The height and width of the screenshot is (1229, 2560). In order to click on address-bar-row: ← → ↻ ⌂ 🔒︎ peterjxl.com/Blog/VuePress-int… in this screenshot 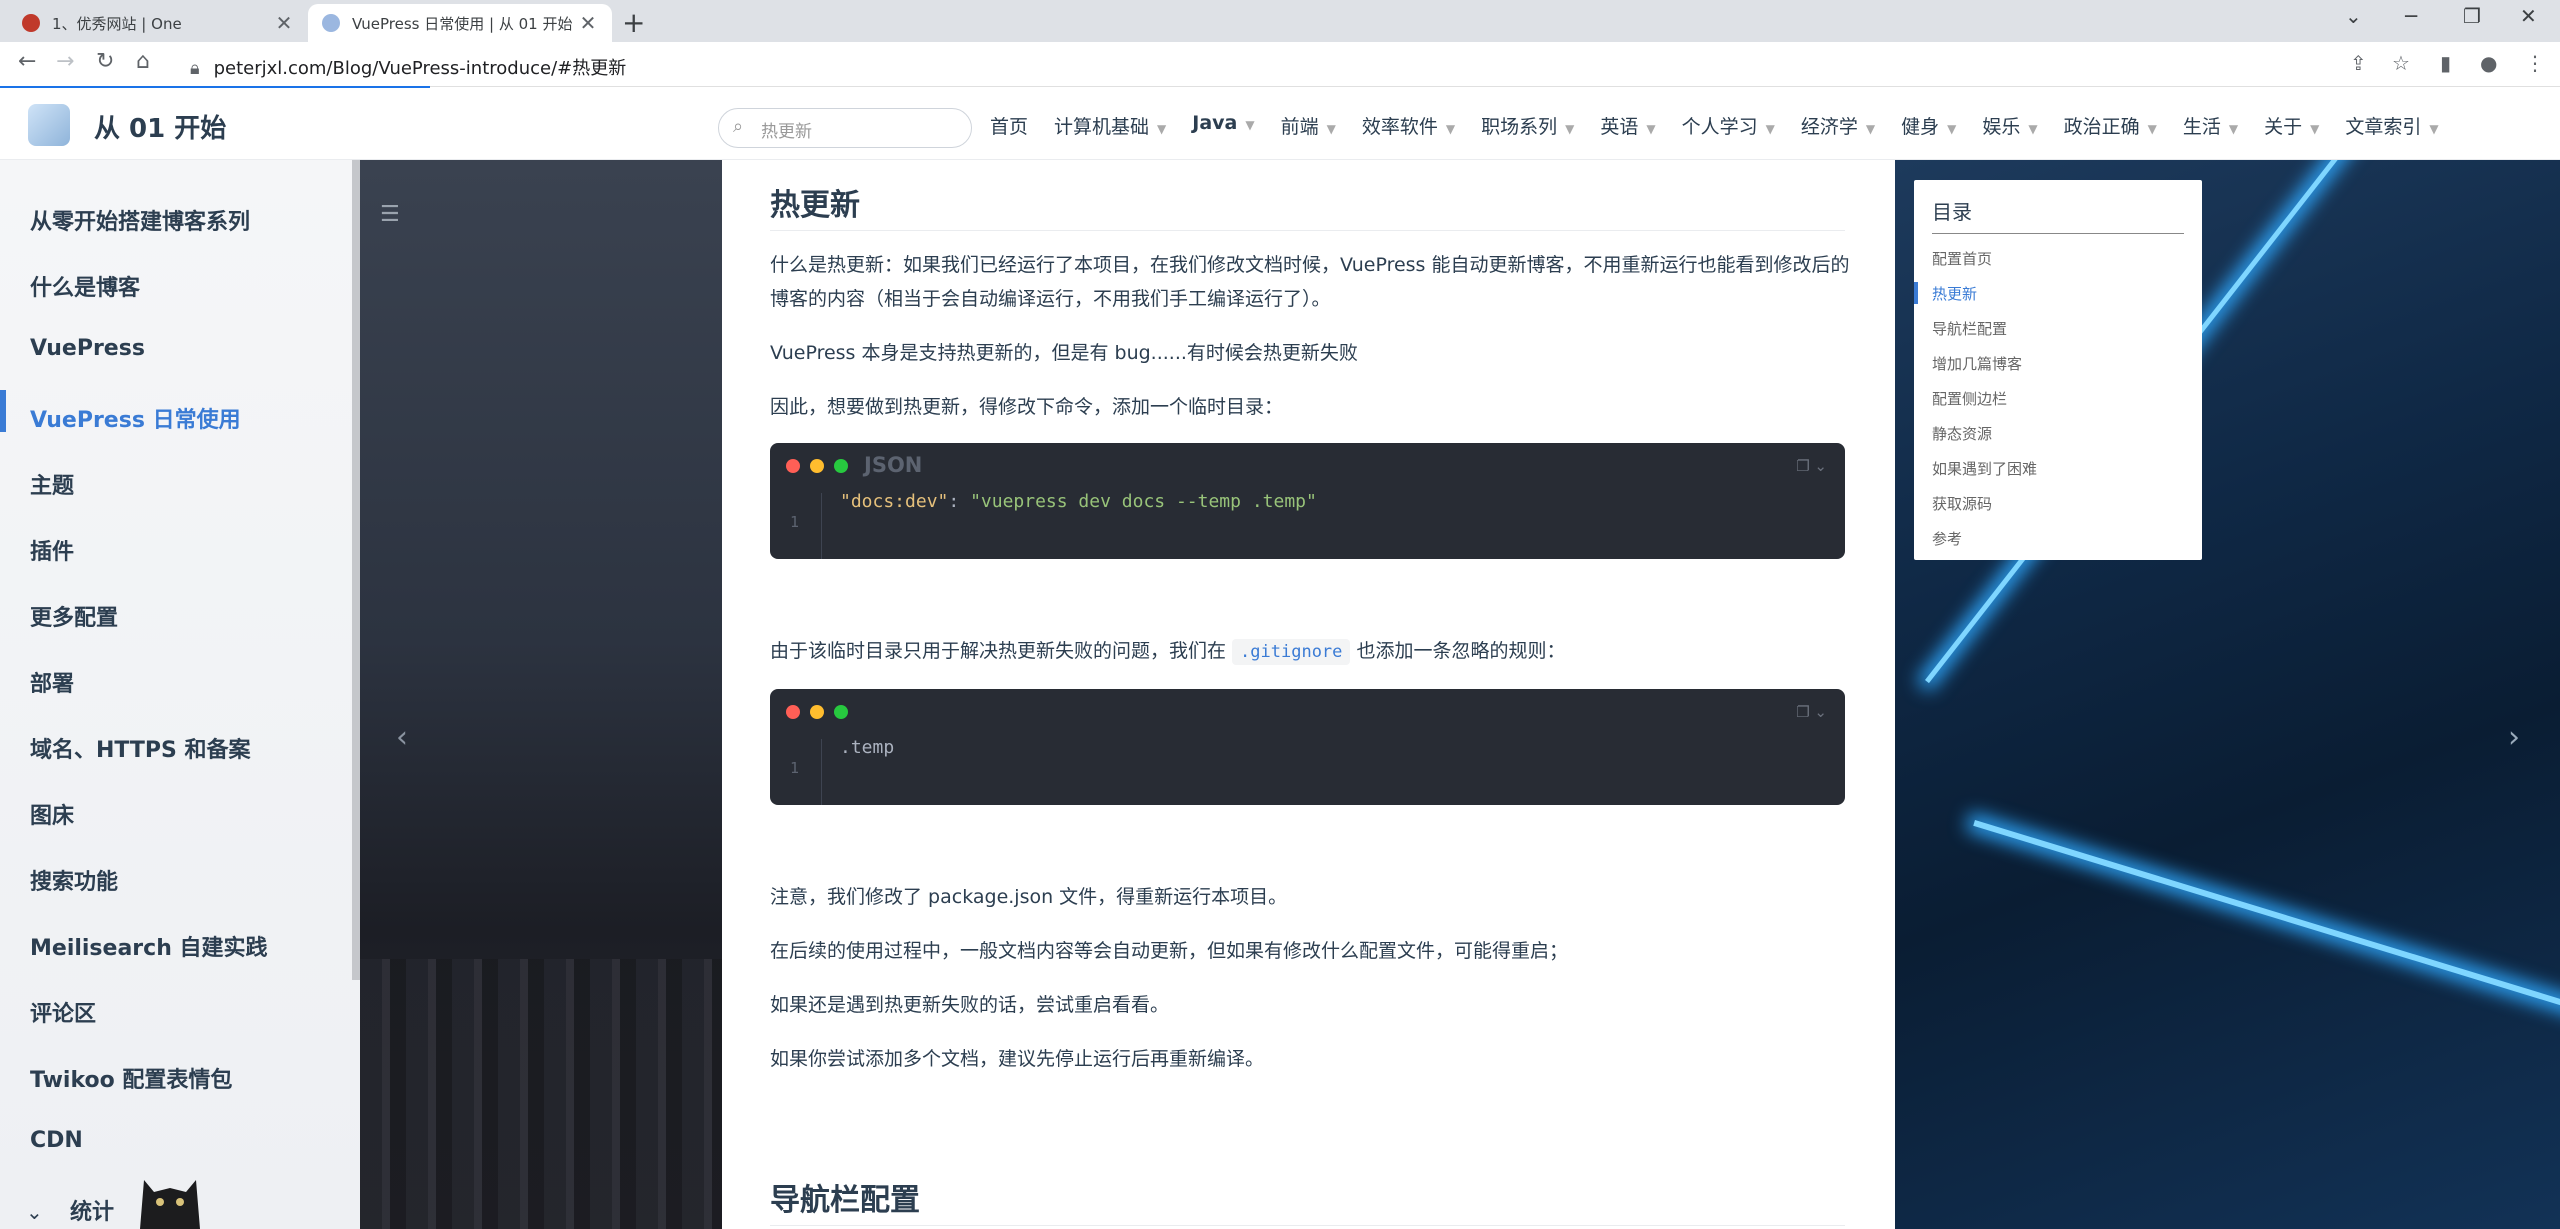, I will do `click(1280, 64)`.